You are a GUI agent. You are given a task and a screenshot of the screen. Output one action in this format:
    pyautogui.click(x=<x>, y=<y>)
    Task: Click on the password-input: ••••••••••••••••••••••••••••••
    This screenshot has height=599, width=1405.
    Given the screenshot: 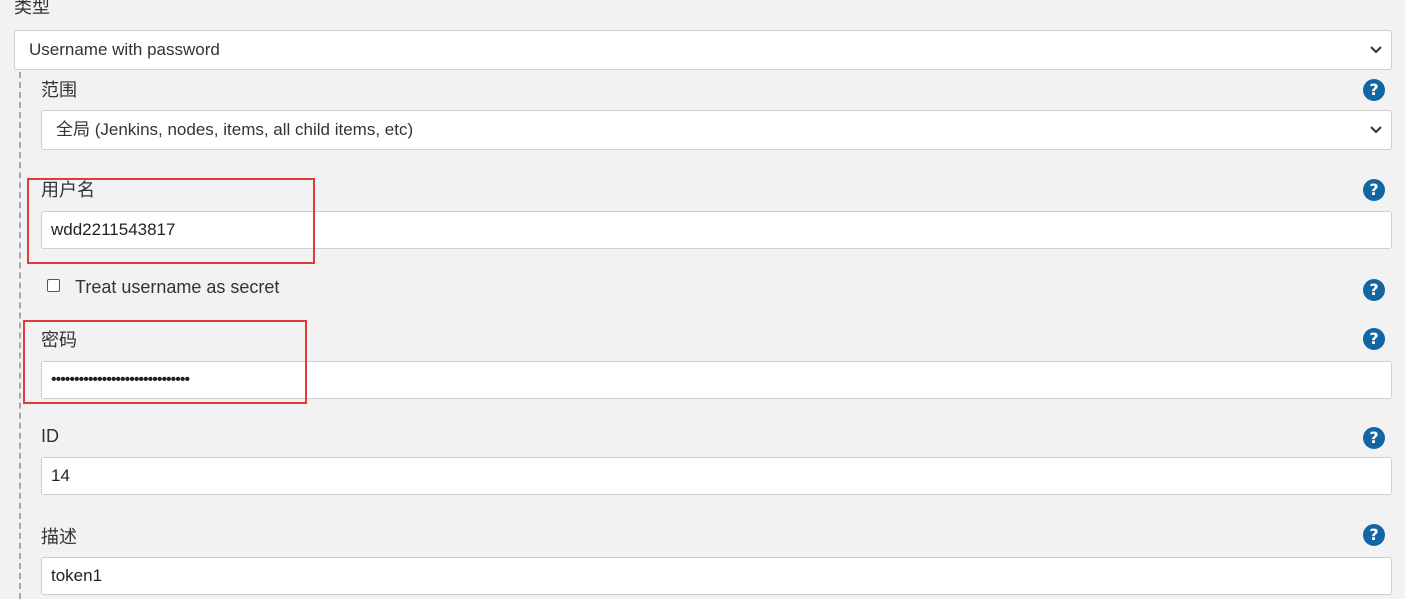 What is the action you would take?
    pyautogui.click(x=716, y=380)
    